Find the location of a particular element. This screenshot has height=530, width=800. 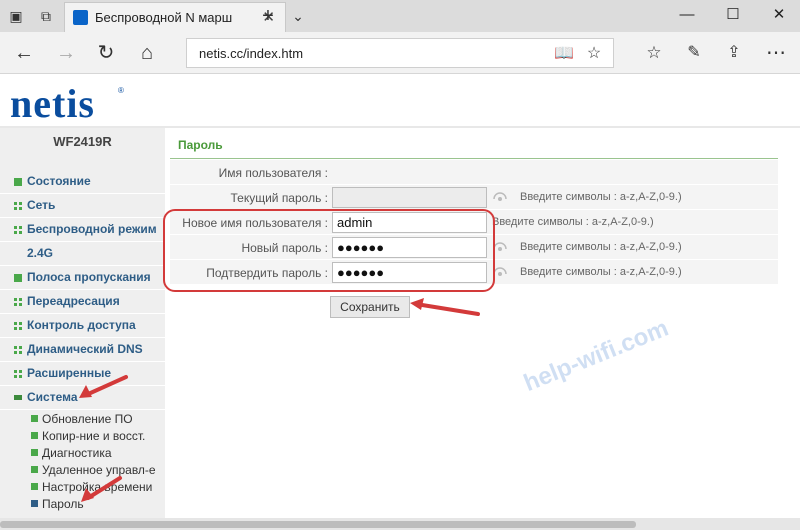

favorite-star-icon: ☆ is located at coordinates (594, 54).